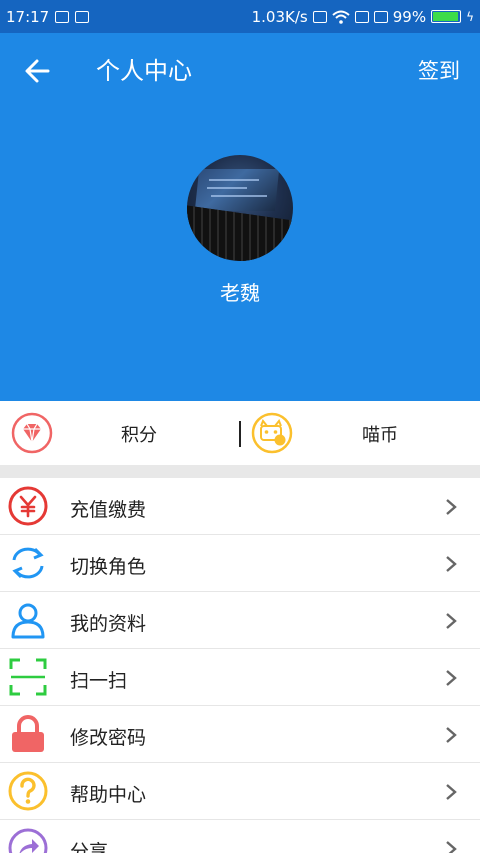 This screenshot has height=853, width=480. I want to click on status-bar: 17:17 1.03K/s 99% ϟ, so click(240, 16).